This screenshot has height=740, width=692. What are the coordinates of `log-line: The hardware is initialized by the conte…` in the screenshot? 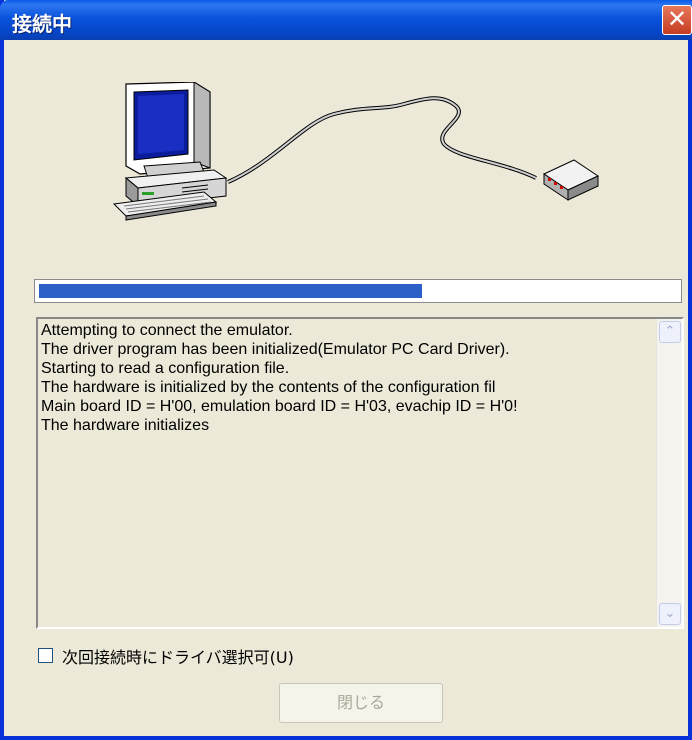 It's located at (268, 387).